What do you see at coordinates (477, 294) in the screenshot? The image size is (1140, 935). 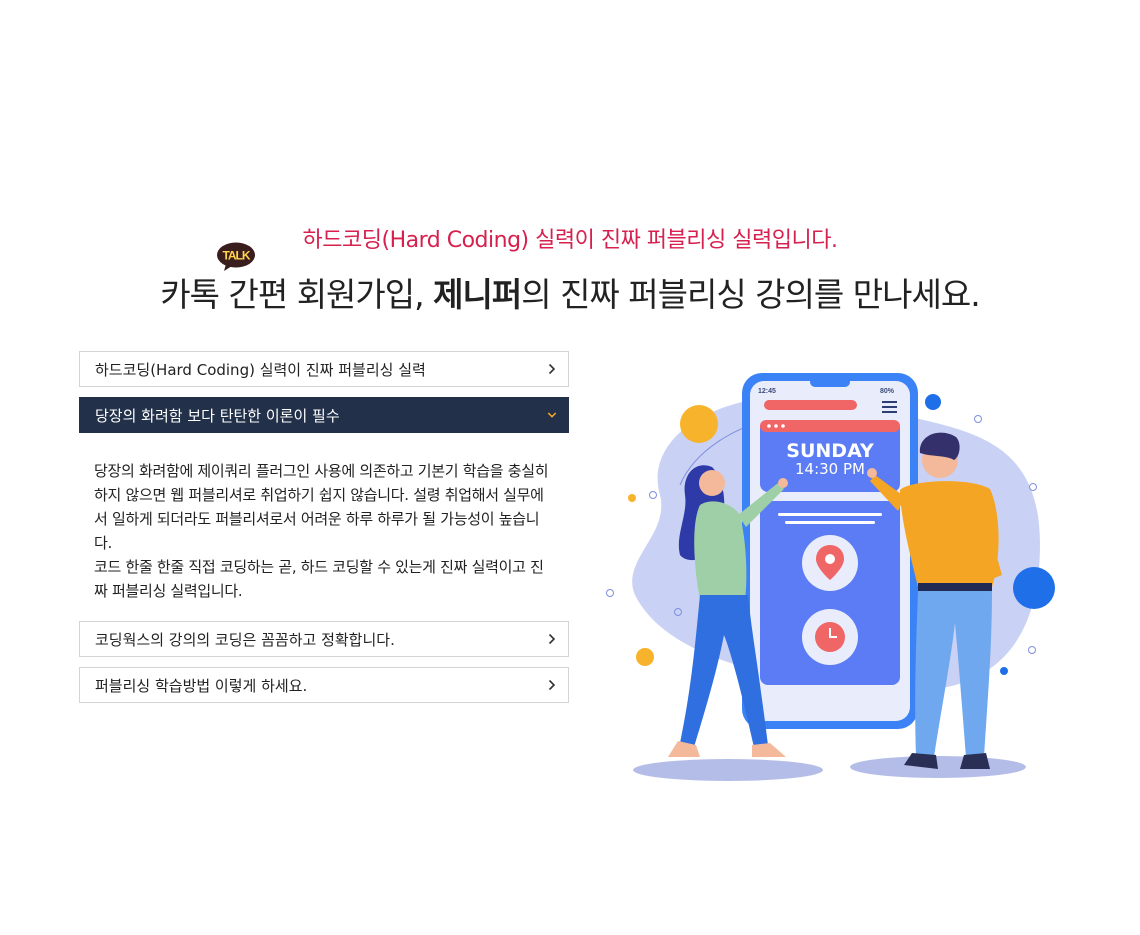 I see `headline-brand: 제니퍼` at bounding box center [477, 294].